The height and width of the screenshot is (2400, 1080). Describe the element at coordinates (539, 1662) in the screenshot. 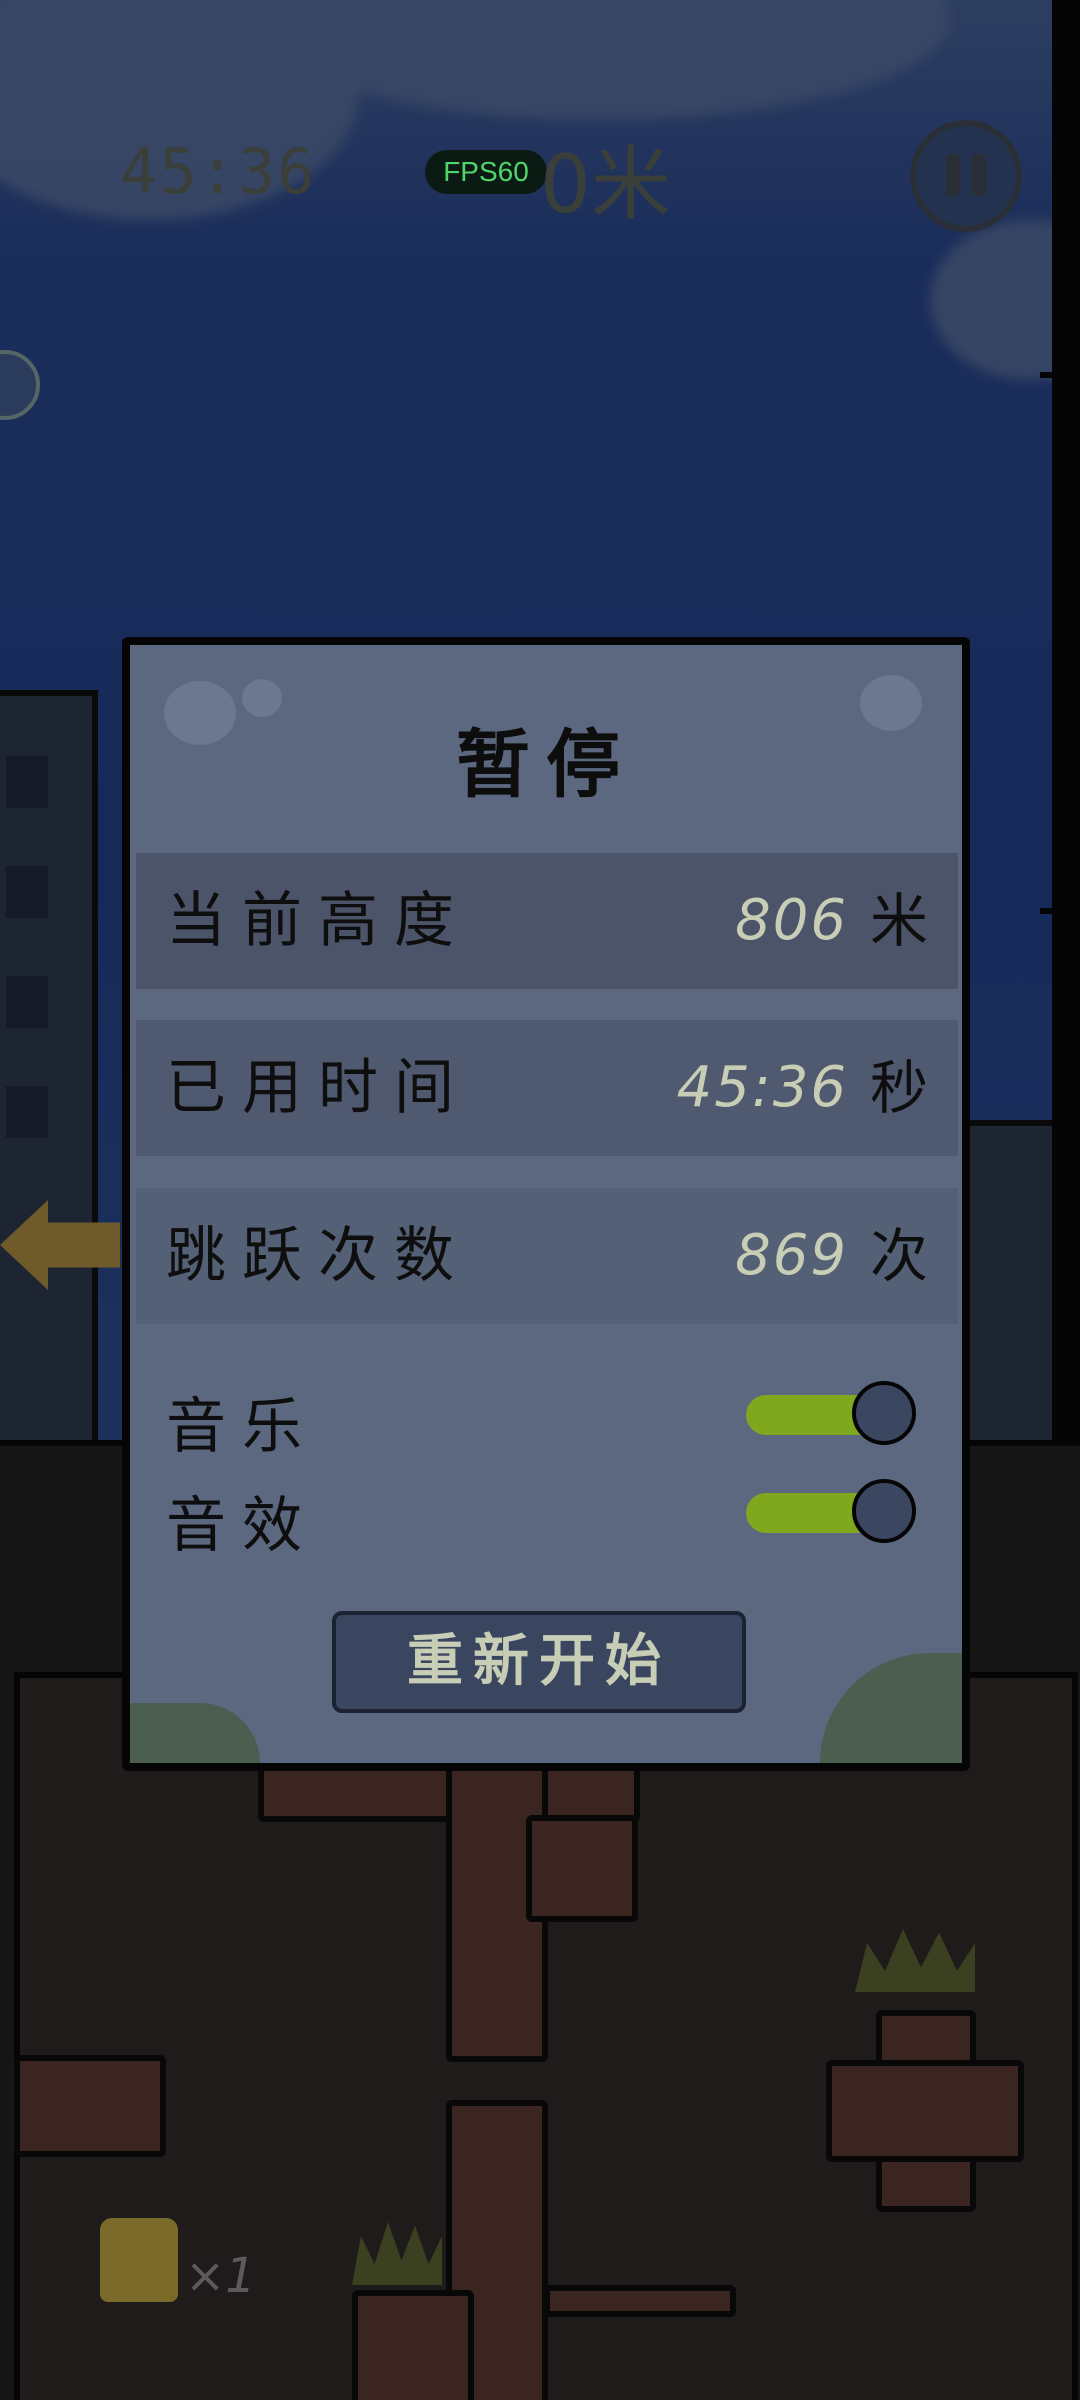

I see `restart-button: 重新开始` at that location.